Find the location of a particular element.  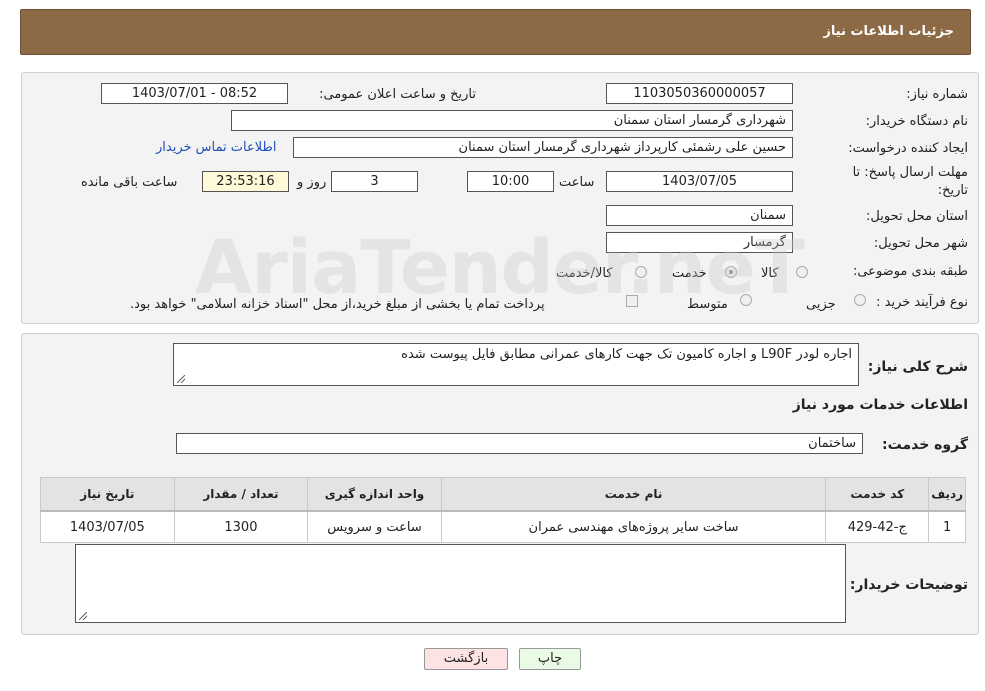

process-type-label: نوع فرآیند خرید : is located at coordinates (922, 302).